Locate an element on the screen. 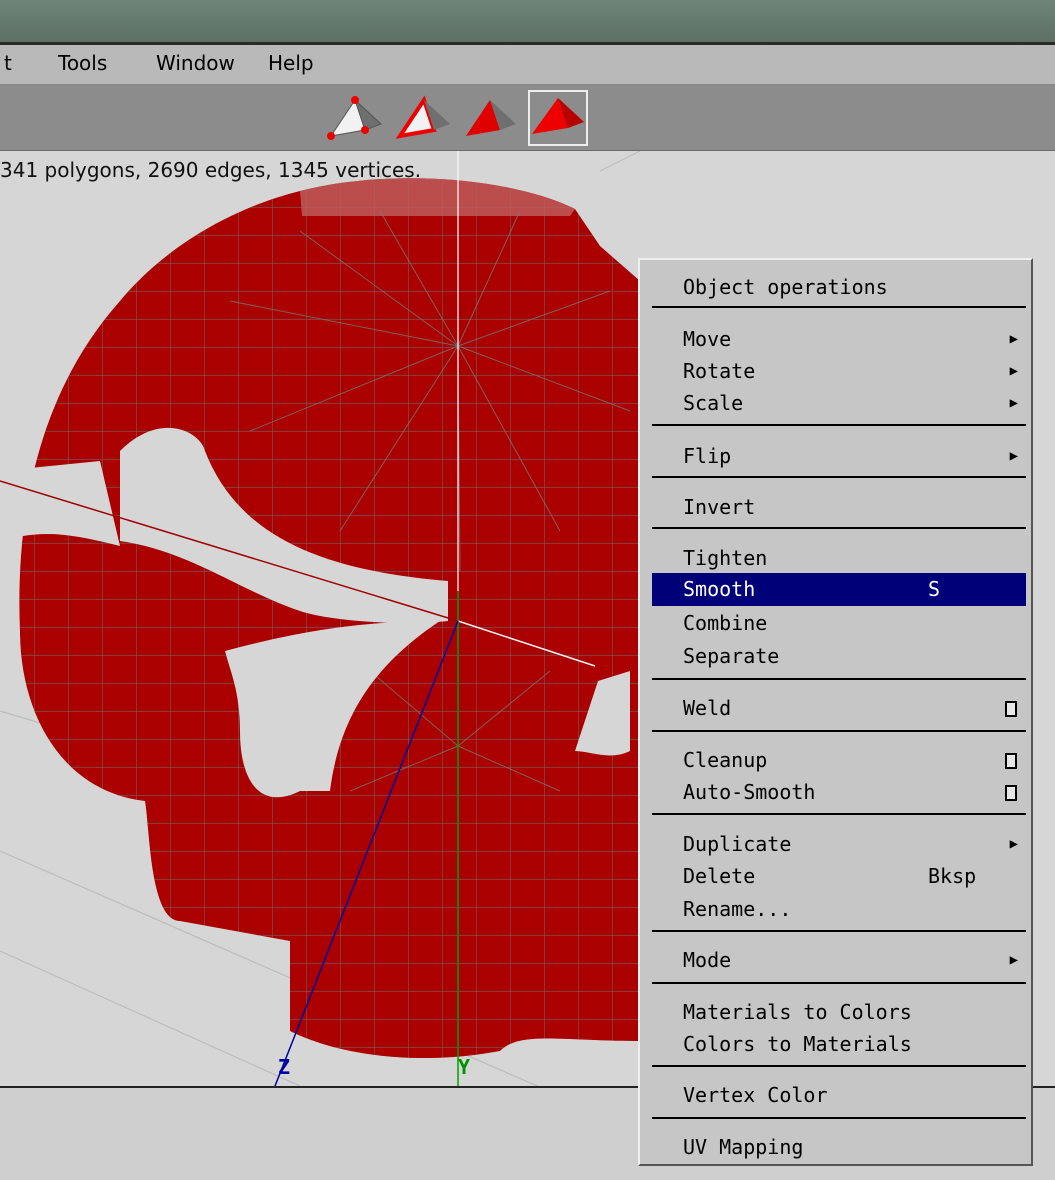 The height and width of the screenshot is (1180, 1055). menu-item-label: Rotate is located at coordinates (719, 371).